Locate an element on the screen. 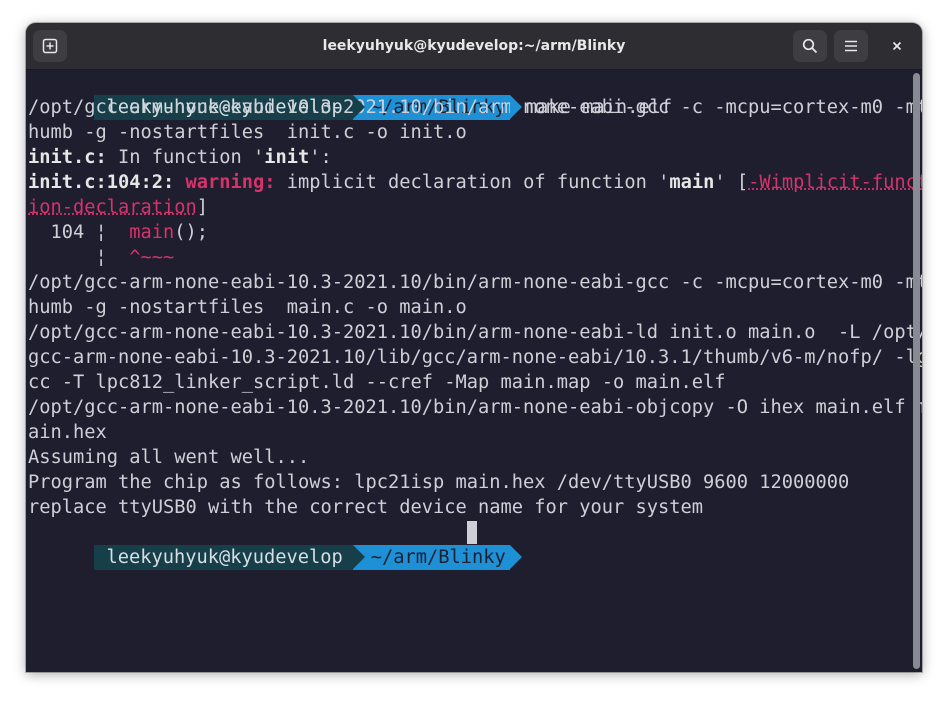  hamburger-menu-icon is located at coordinates (851, 46).